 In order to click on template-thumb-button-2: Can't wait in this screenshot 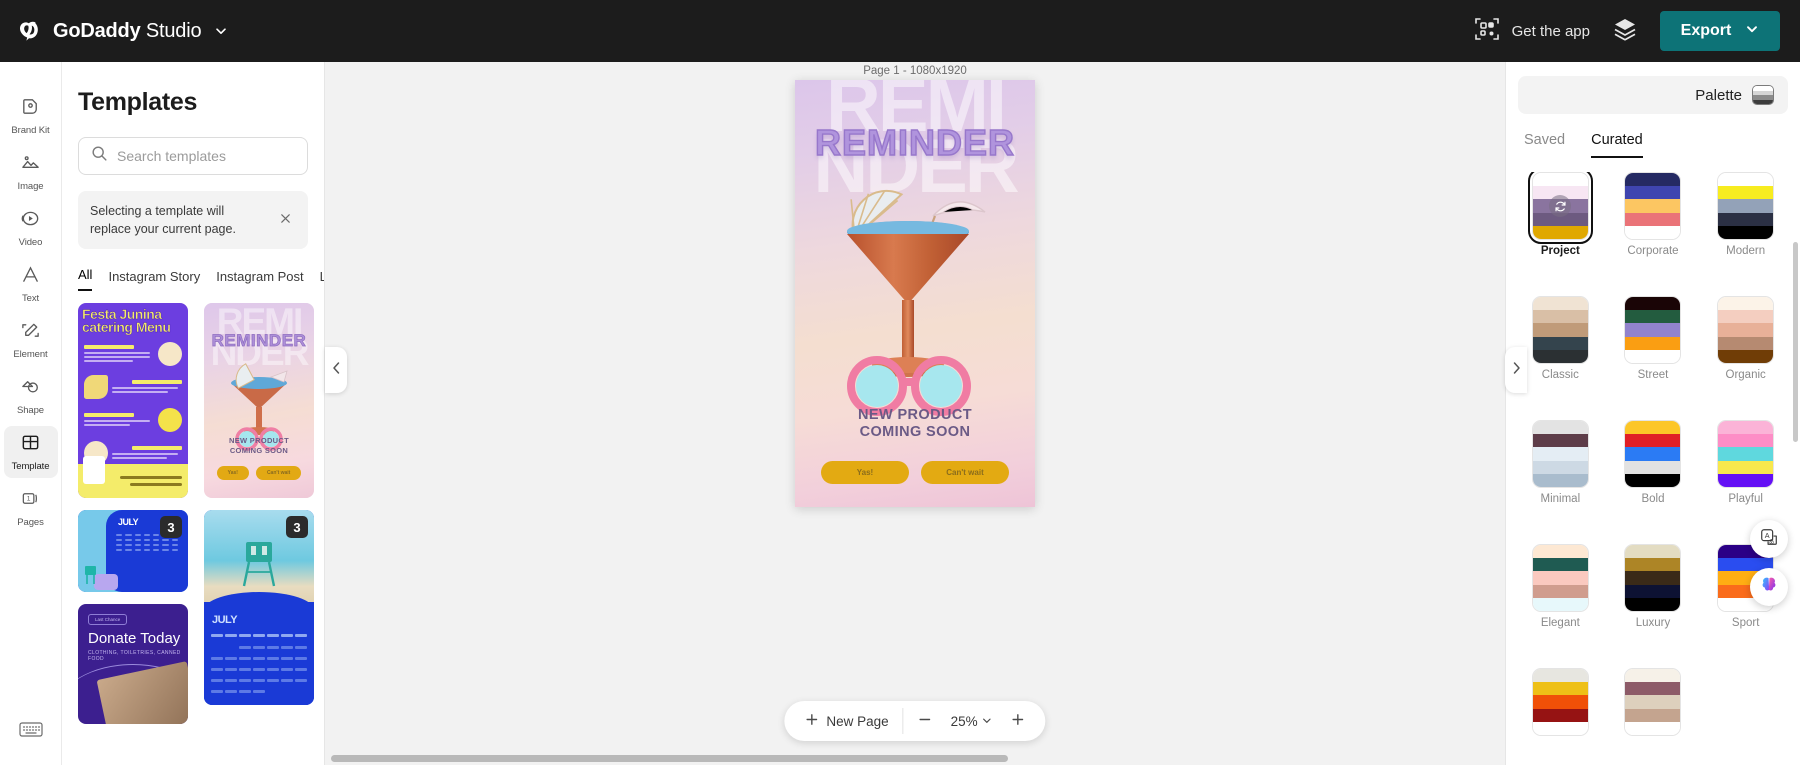, I will do `click(278, 473)`.